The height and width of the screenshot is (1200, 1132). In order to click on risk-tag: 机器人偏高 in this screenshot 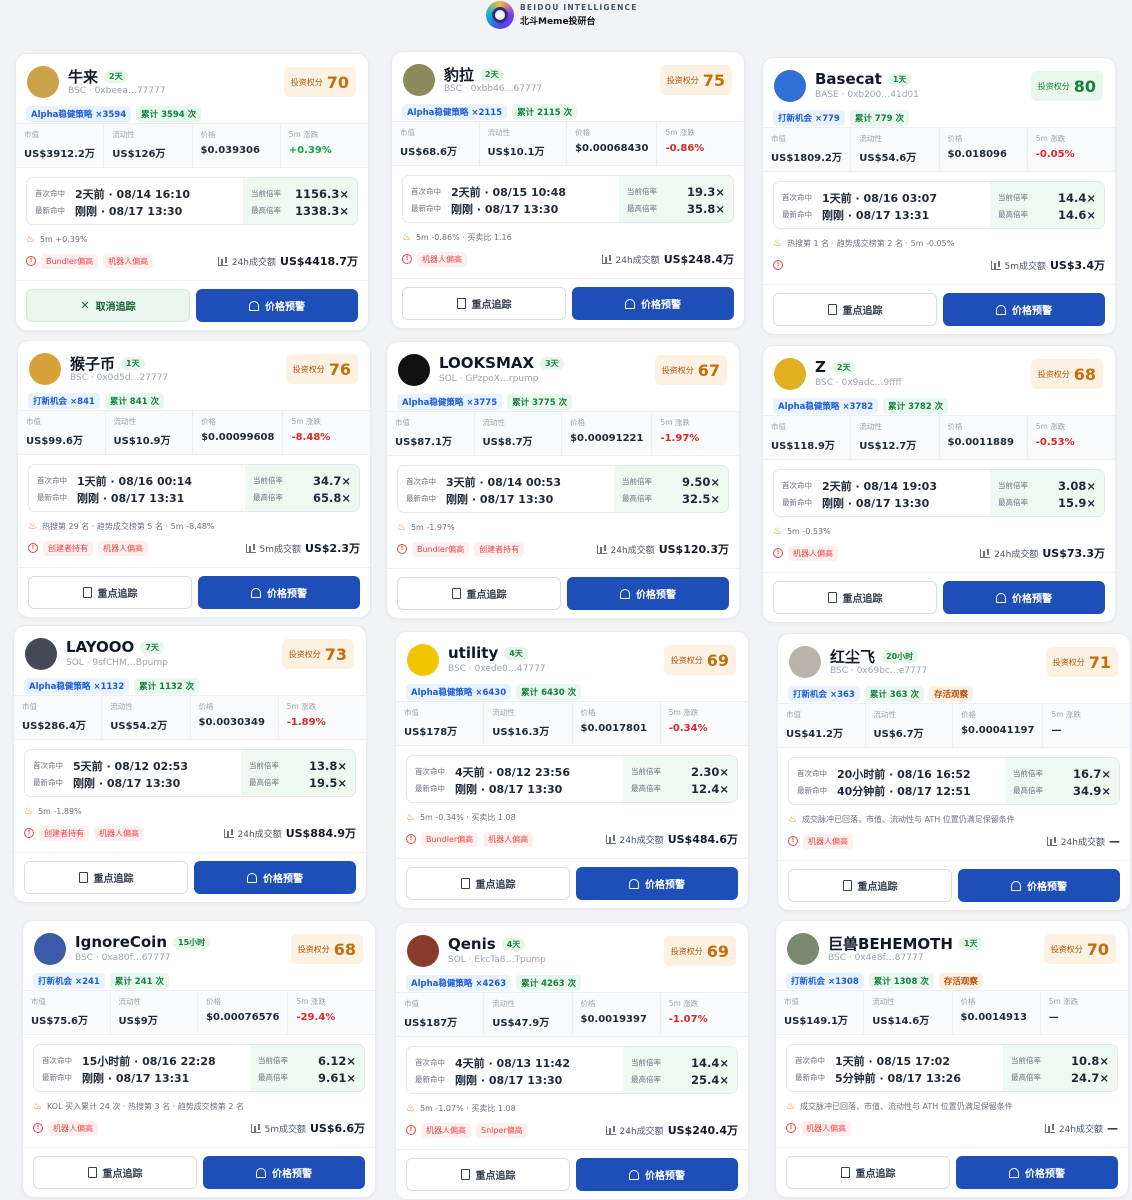, I will do `click(813, 553)`.